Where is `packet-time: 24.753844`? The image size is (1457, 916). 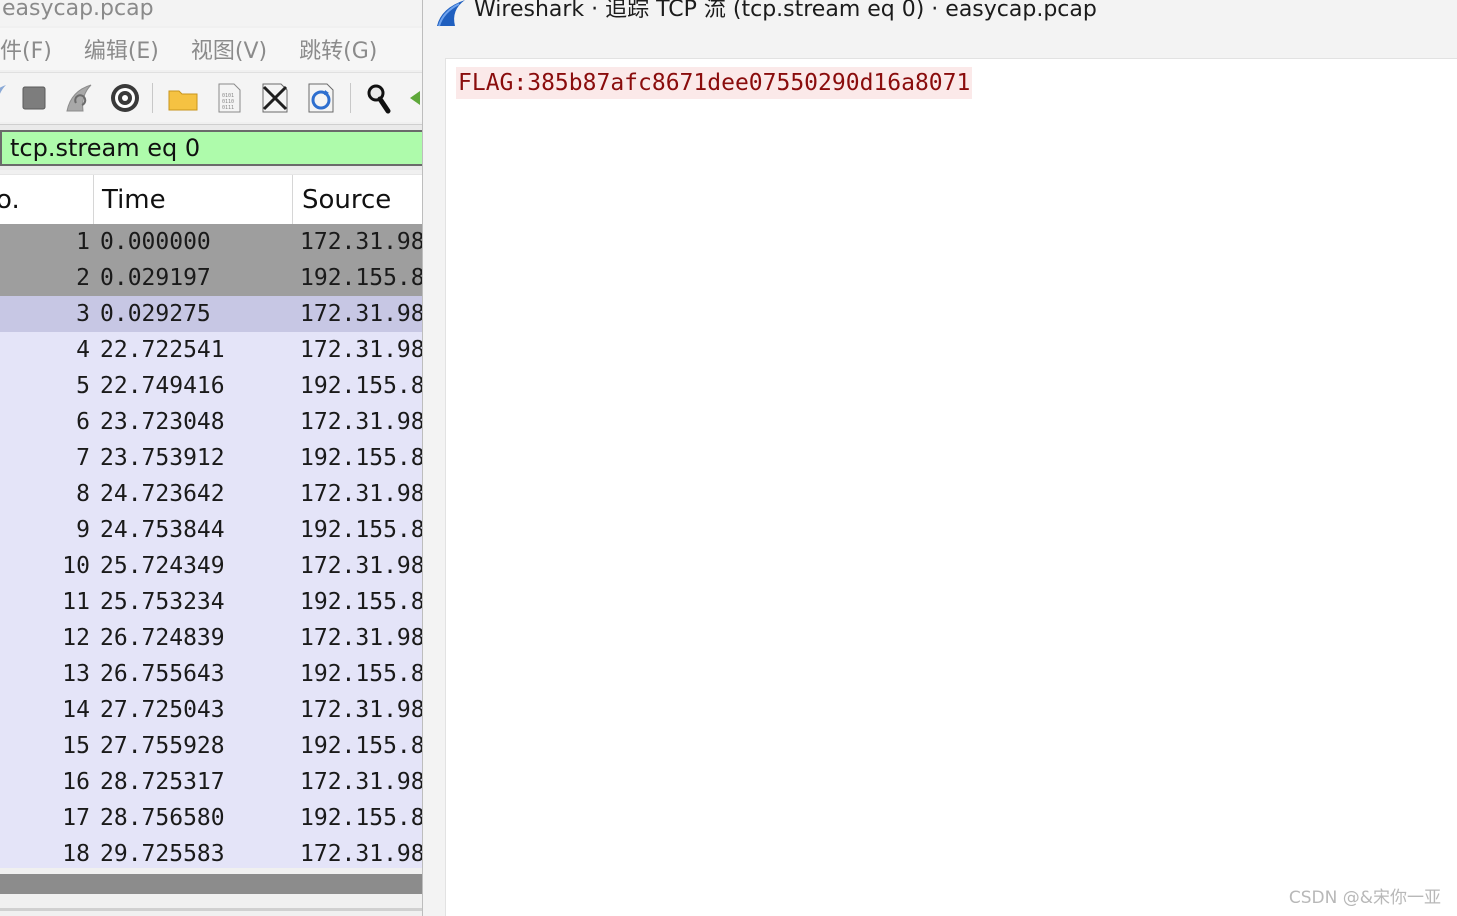
packet-time: 24.753844 is located at coordinates (162, 530).